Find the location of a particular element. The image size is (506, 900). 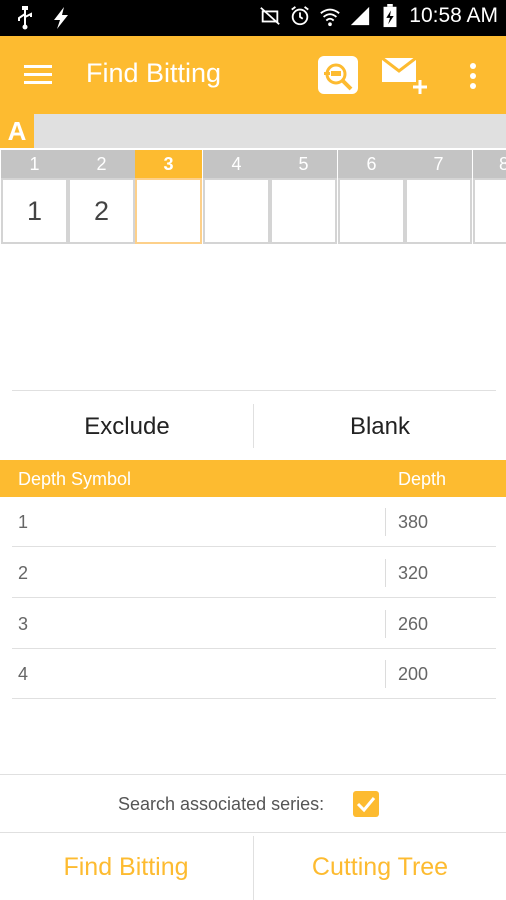

depth-cell: 200 is located at coordinates (413, 674).